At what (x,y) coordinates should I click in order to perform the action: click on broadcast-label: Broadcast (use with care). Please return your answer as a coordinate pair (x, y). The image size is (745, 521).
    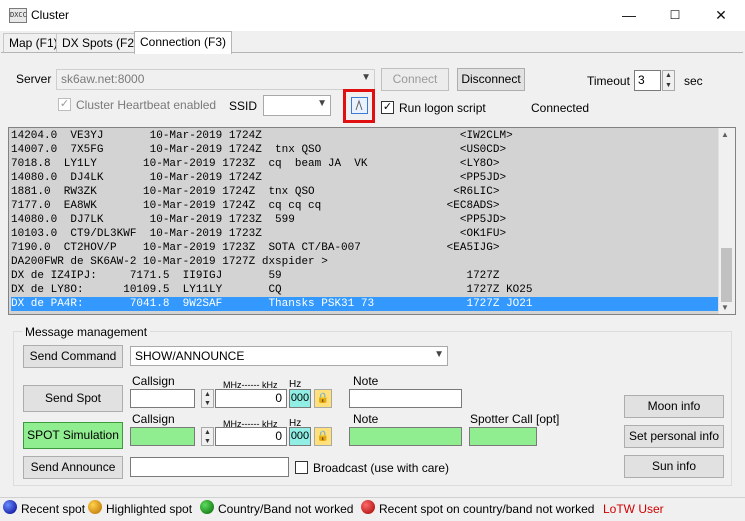
    Looking at the image, I should click on (381, 468).